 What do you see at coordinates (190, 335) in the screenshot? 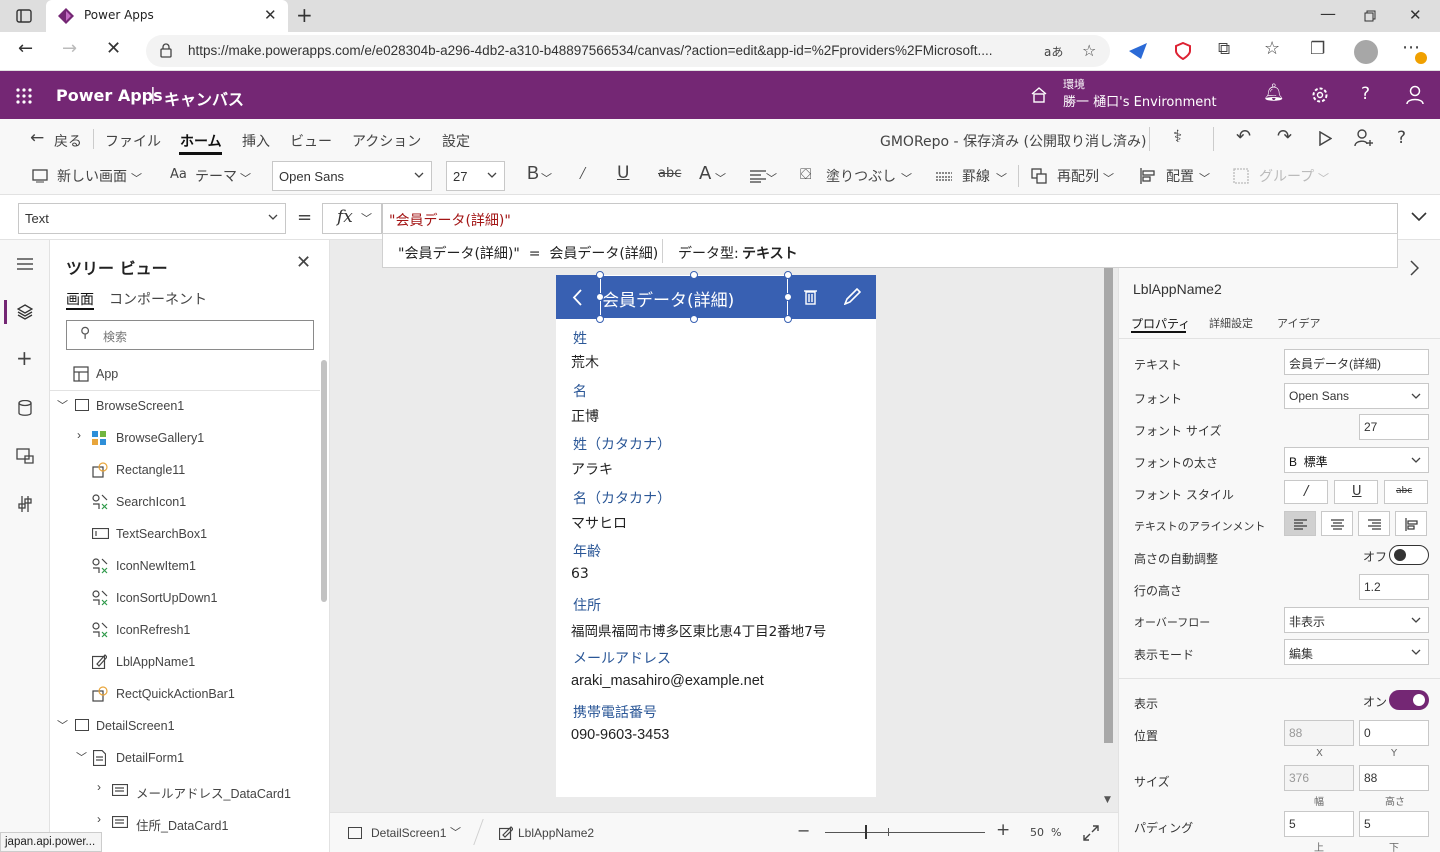
I see `tree-search-input: ⚲ 検索` at bounding box center [190, 335].